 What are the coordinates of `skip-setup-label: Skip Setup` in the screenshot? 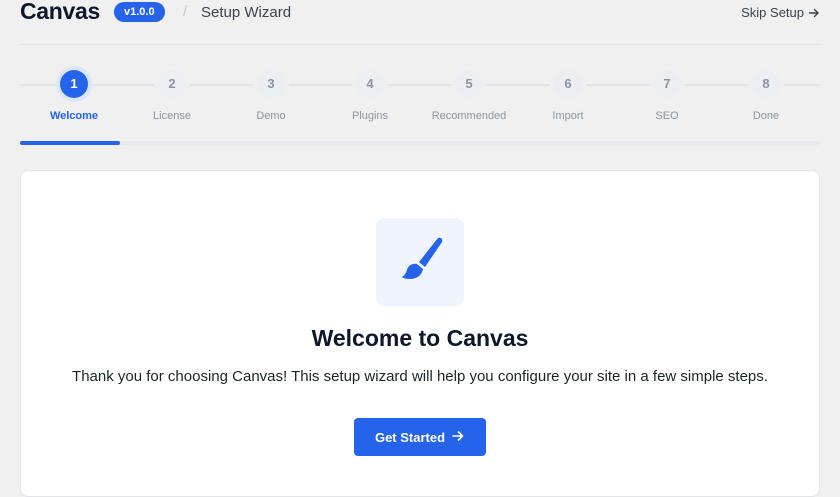 It's located at (772, 12).